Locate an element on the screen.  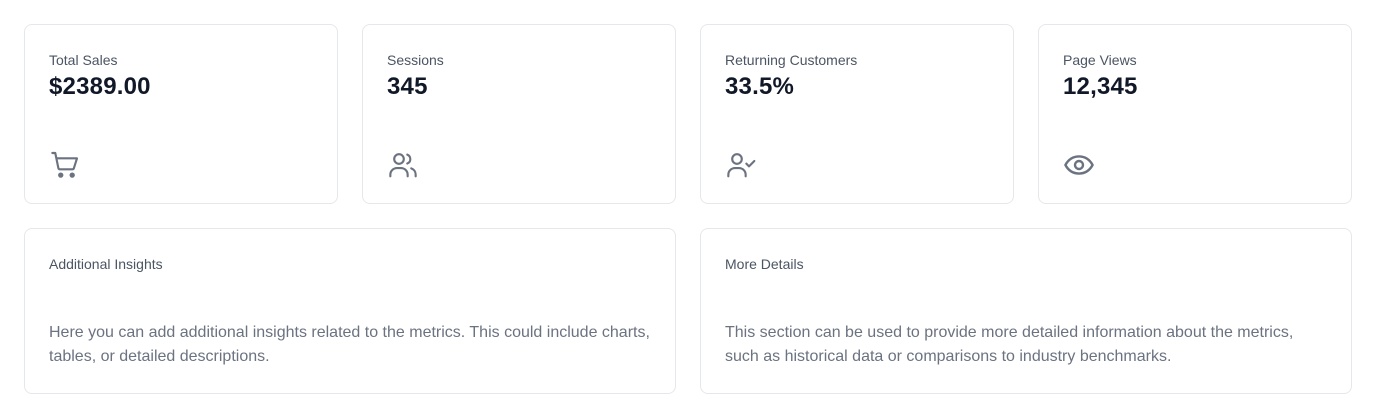
metric-label: Returning Customers is located at coordinates (791, 60).